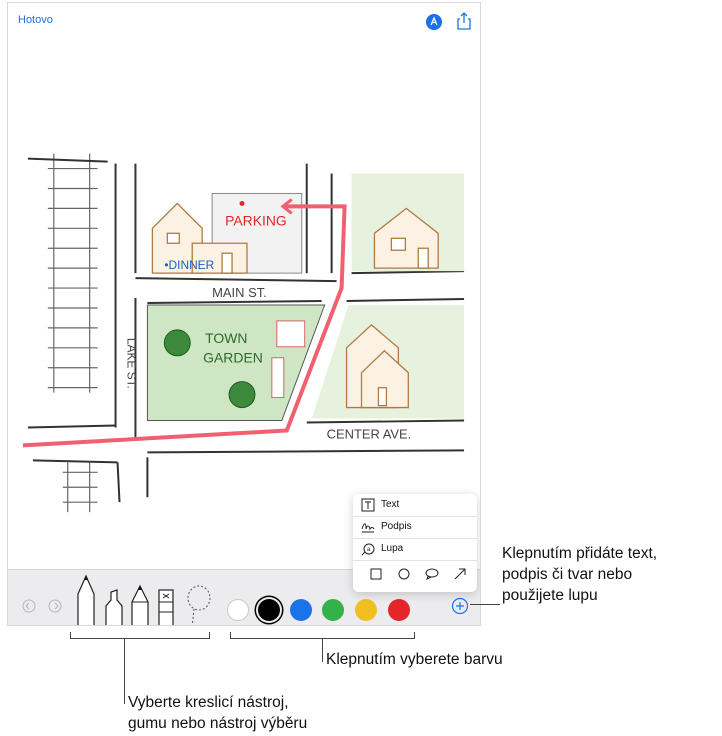  I want to click on lasso-icon, so click(199, 605).